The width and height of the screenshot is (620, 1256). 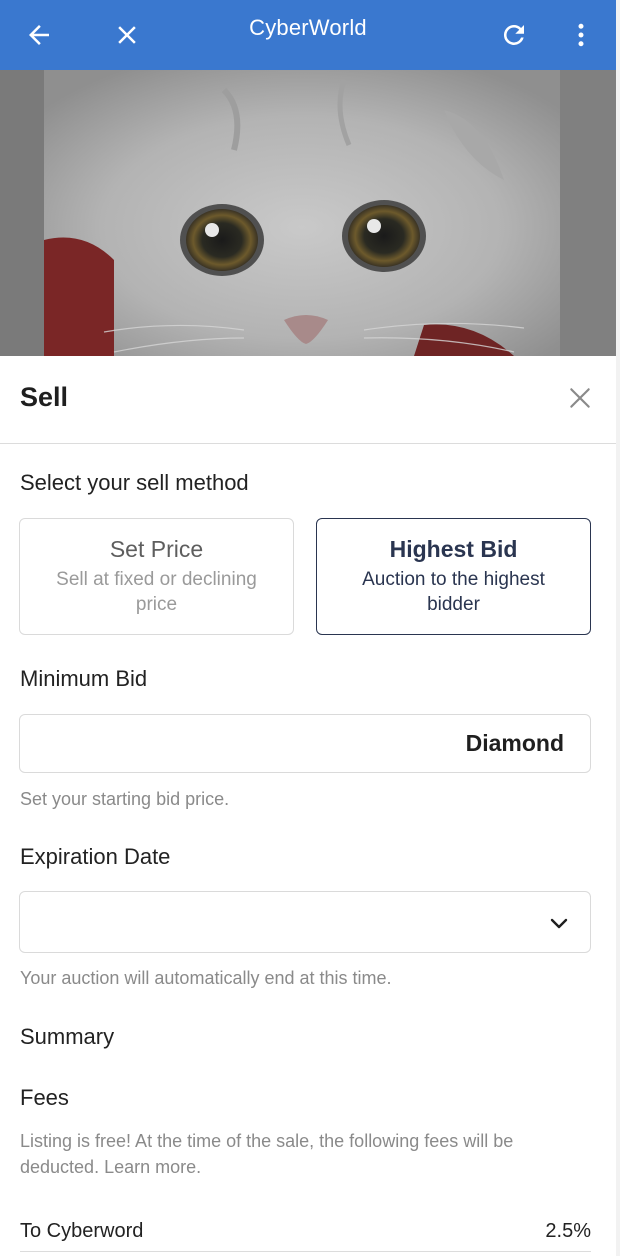 What do you see at coordinates (305, 1251) in the screenshot?
I see `divider` at bounding box center [305, 1251].